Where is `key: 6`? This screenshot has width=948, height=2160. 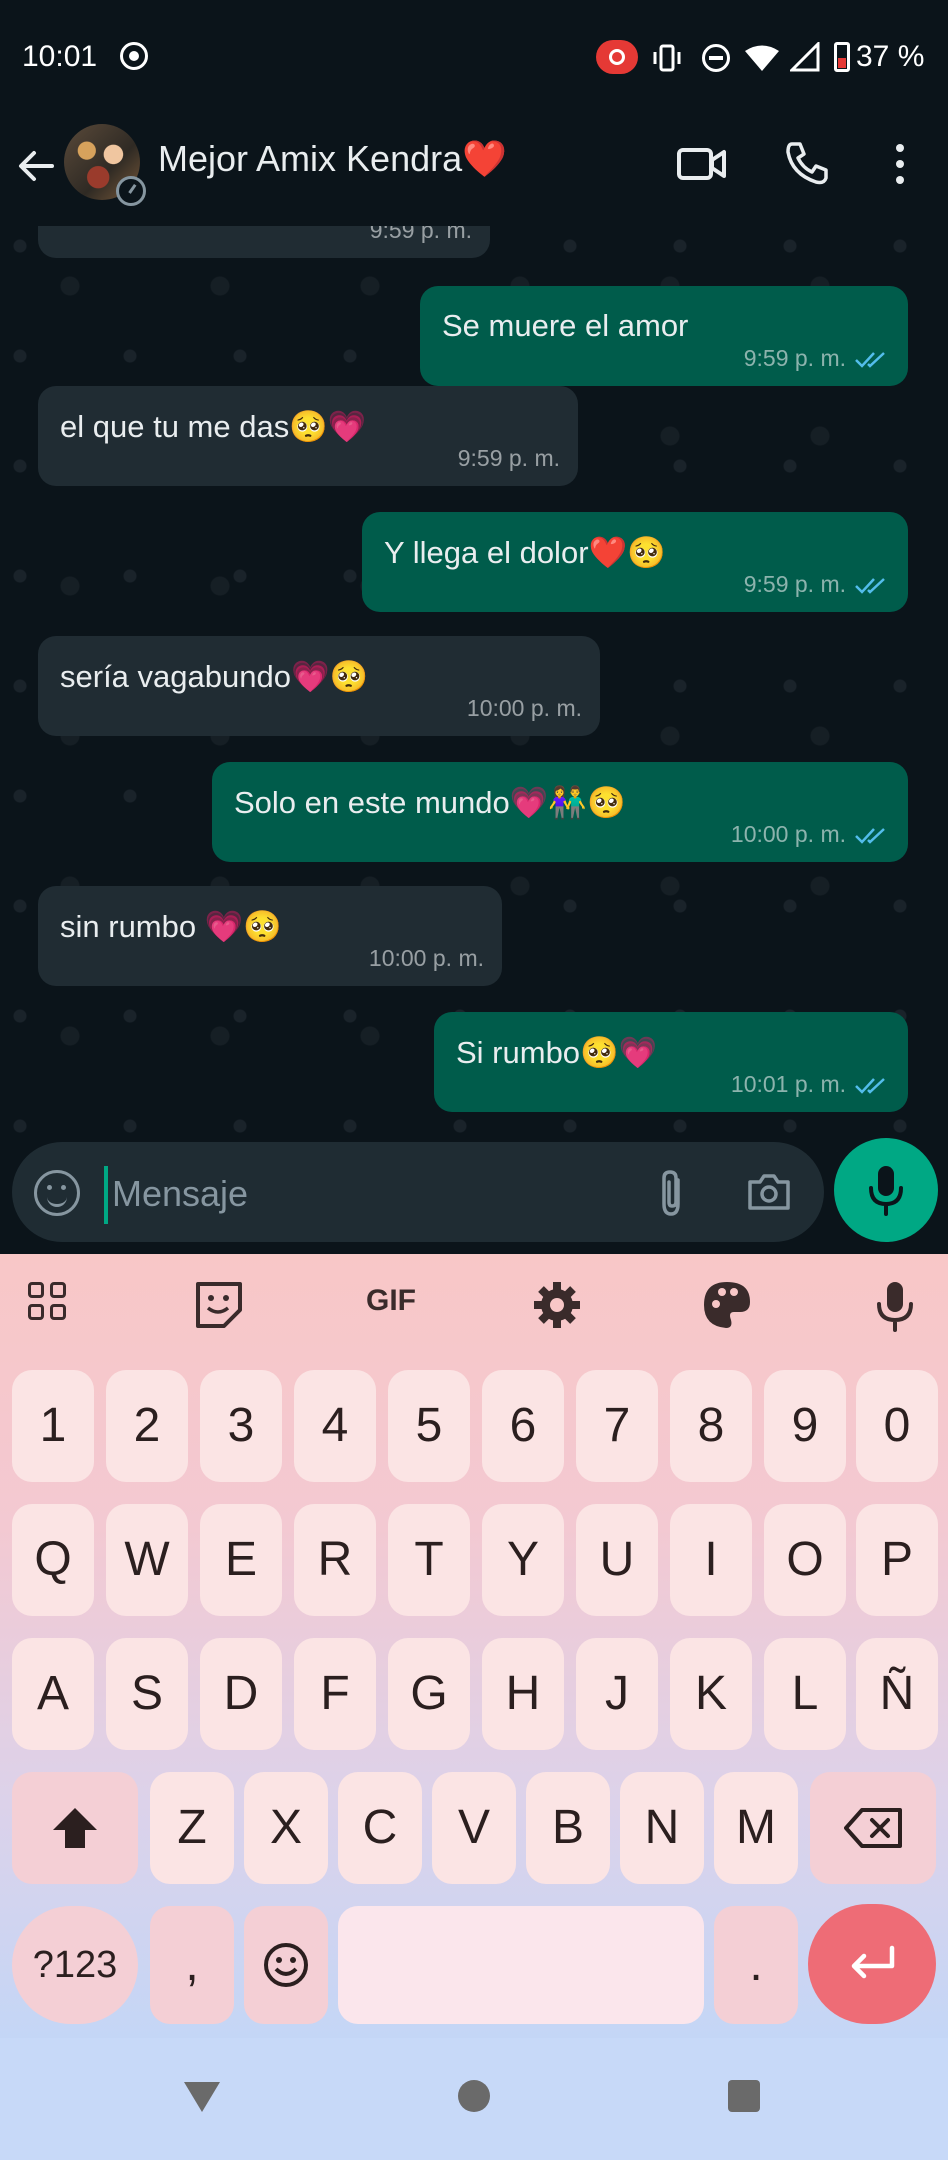
key: 6 is located at coordinates (523, 1426).